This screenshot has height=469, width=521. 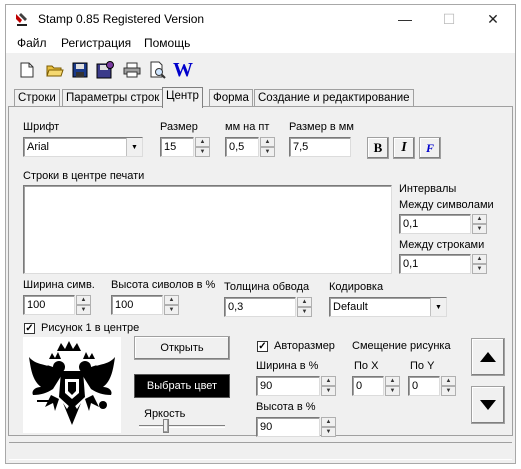 I want to click on menu-registration: Регистрация, so click(x=96, y=43).